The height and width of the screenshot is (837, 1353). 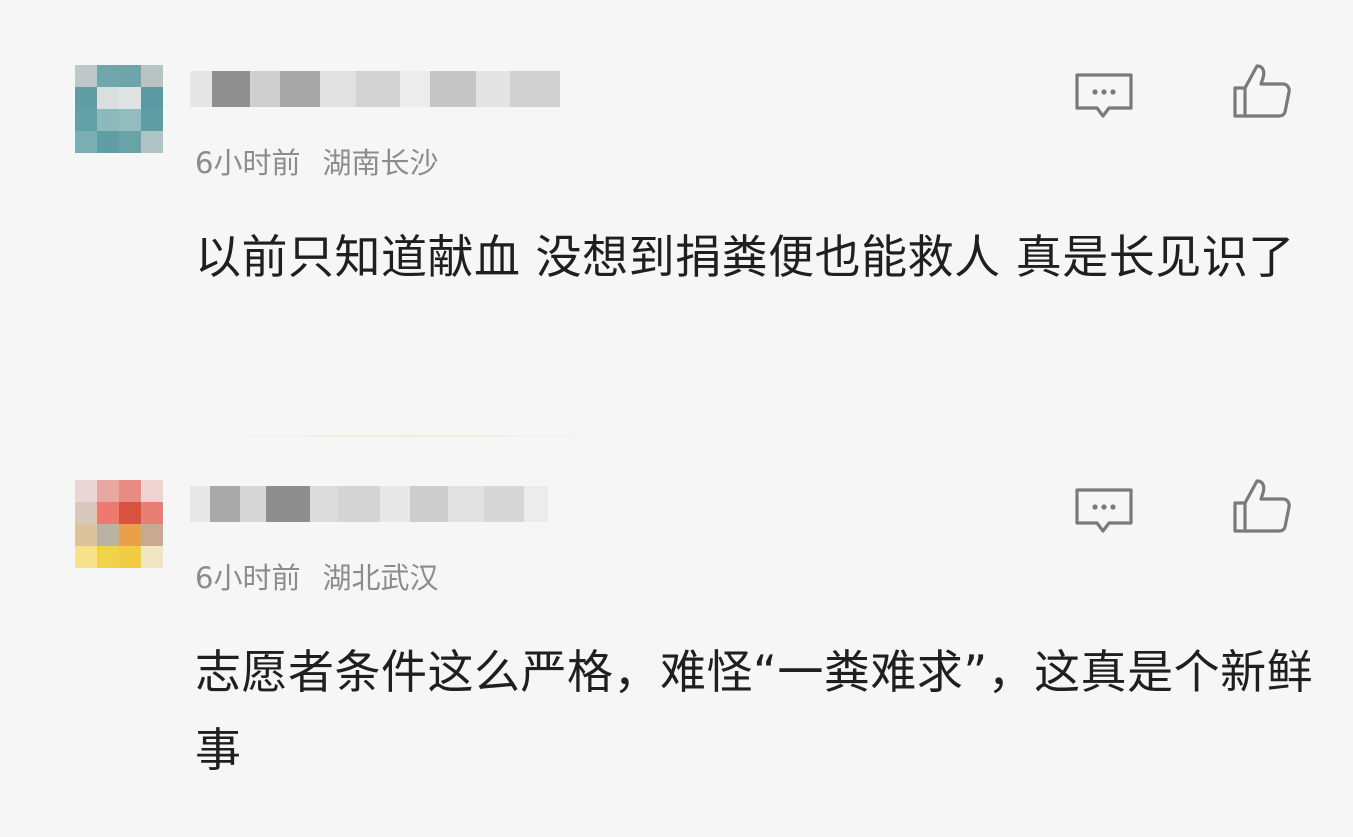 What do you see at coordinates (316, 161) in the screenshot?
I see `comment-meta: 6小时前 湖南长沙` at bounding box center [316, 161].